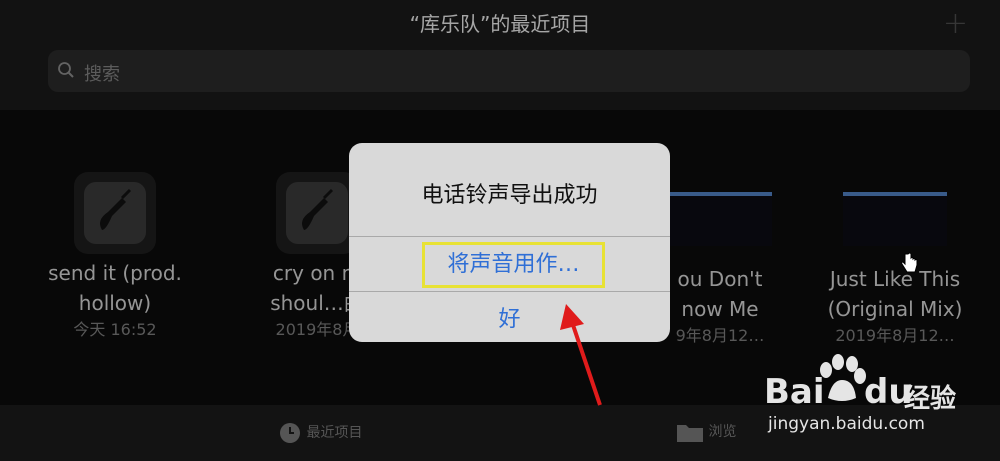 This screenshot has height=461, width=1000. I want to click on watermark-brand: Bai, so click(794, 392).